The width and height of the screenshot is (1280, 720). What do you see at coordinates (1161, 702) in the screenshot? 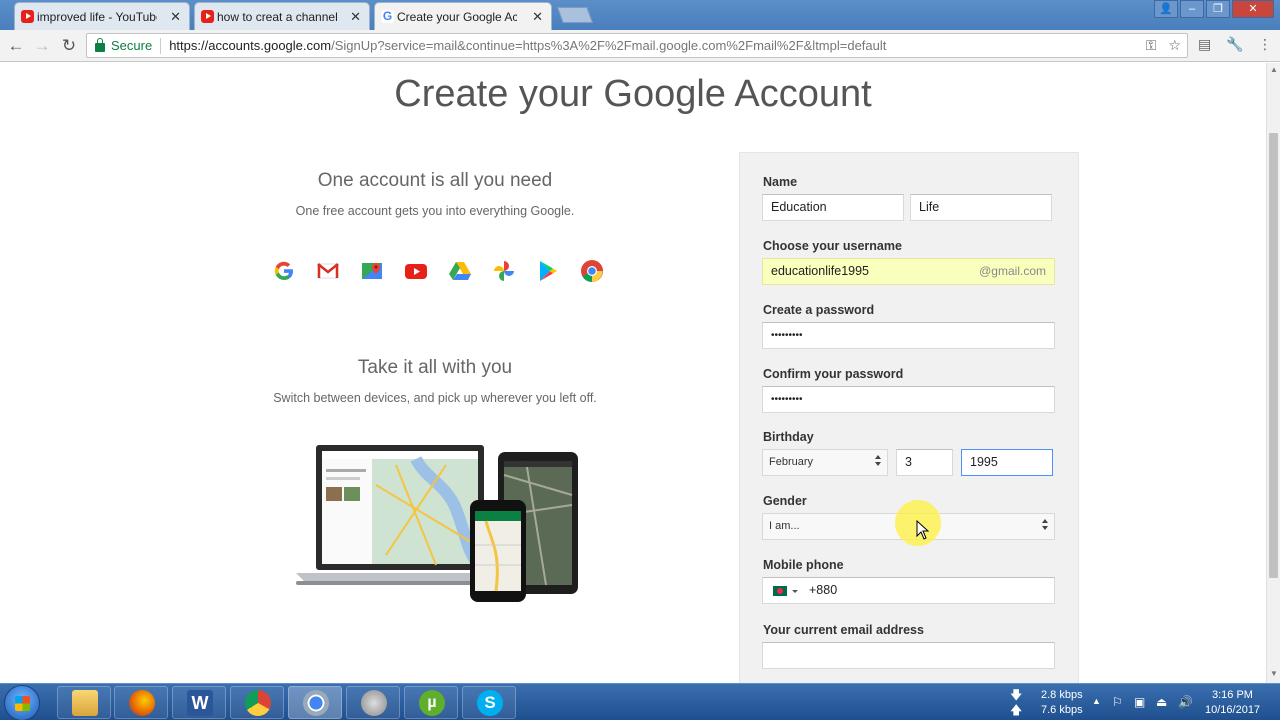
I see `usb-icon: ⏏` at bounding box center [1161, 702].